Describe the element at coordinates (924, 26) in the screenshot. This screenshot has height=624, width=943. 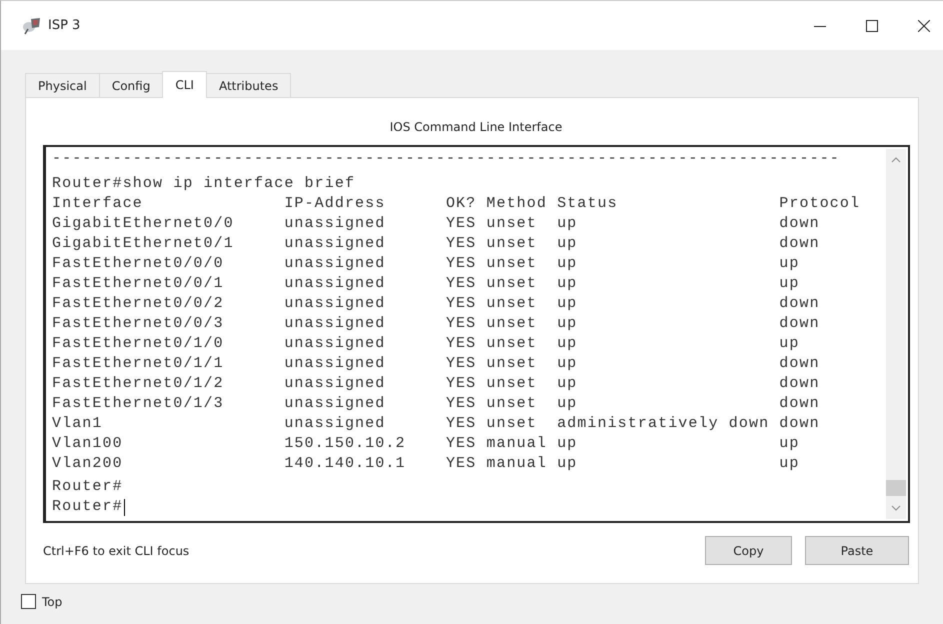
I see `close-icon` at that location.